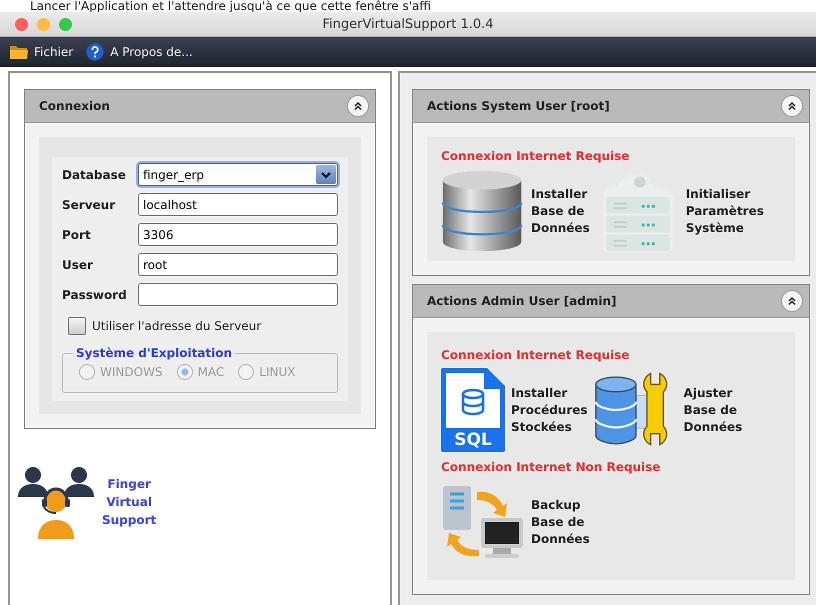 Image resolution: width=816 pixels, height=605 pixels. Describe the element at coordinates (326, 174) in the screenshot. I see `dropdown-icon` at that location.